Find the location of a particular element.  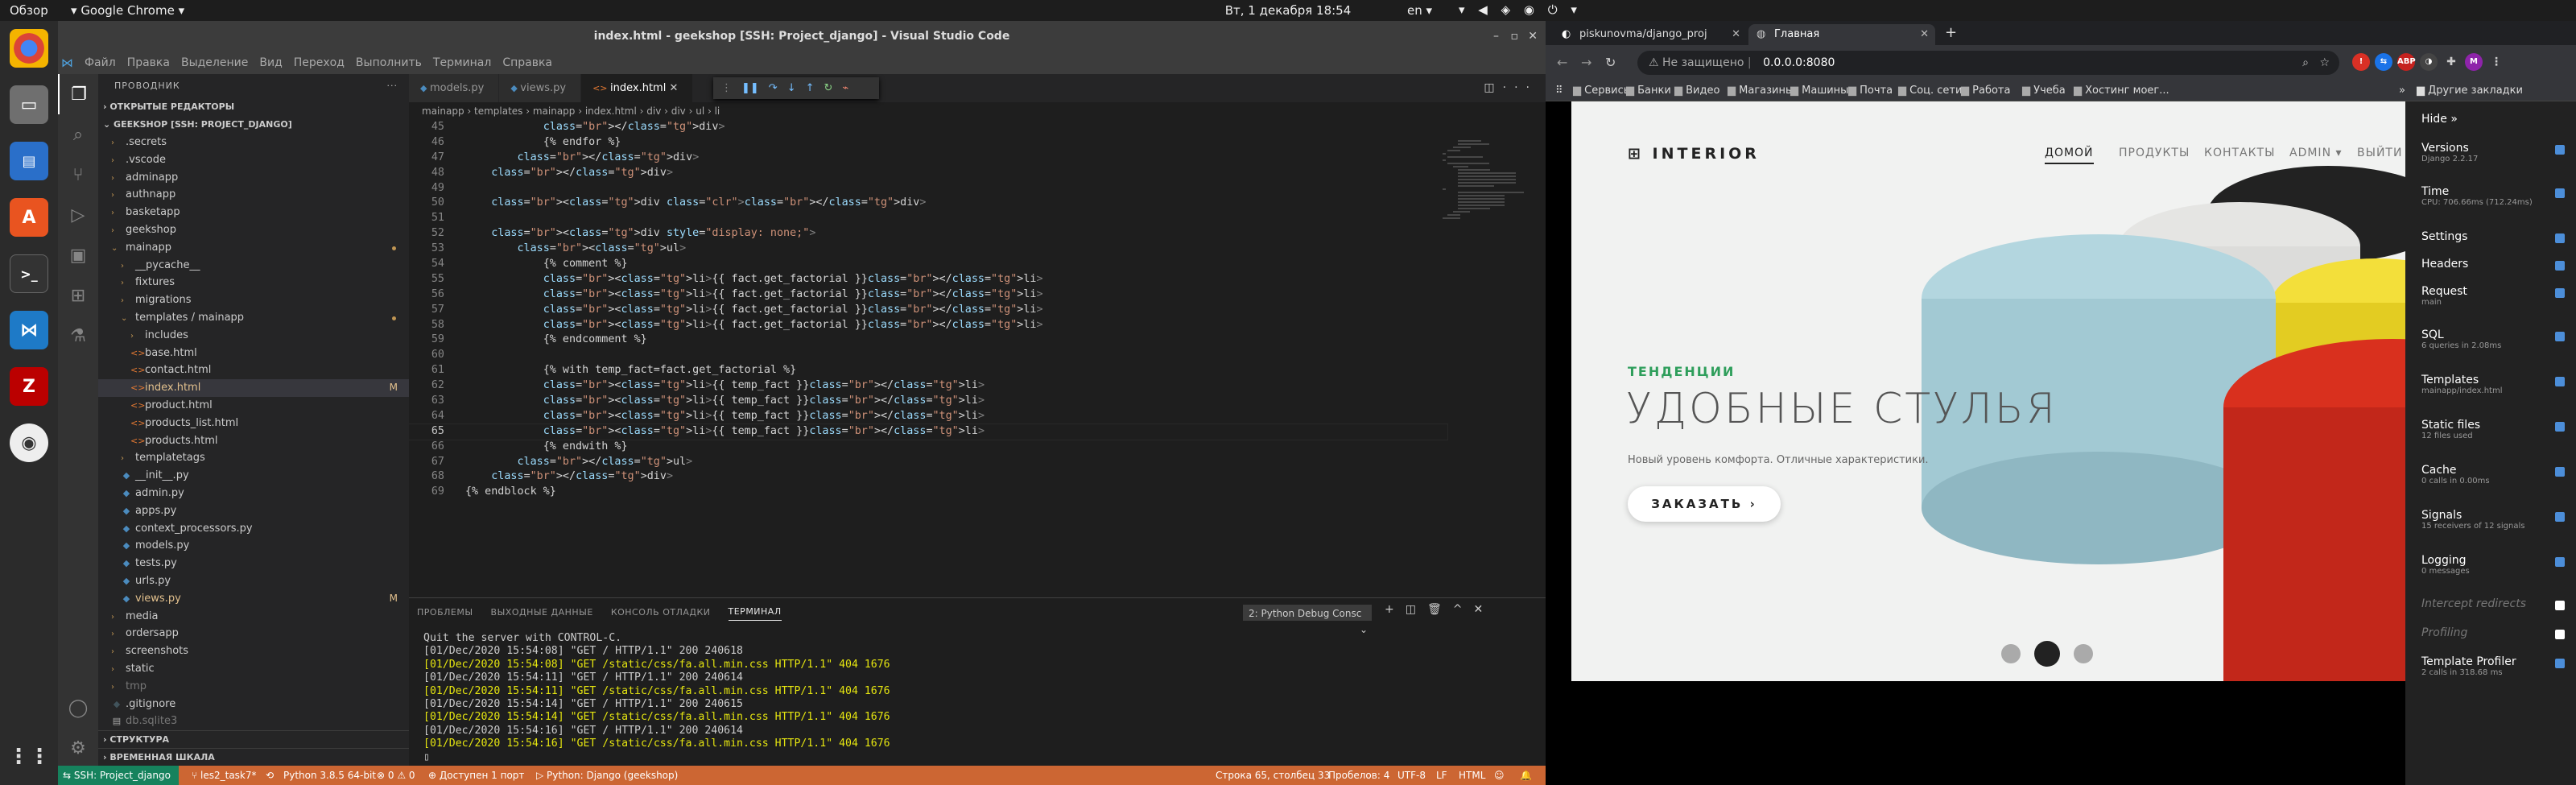

code-line: 69 {% endblock %} is located at coordinates (928, 492).